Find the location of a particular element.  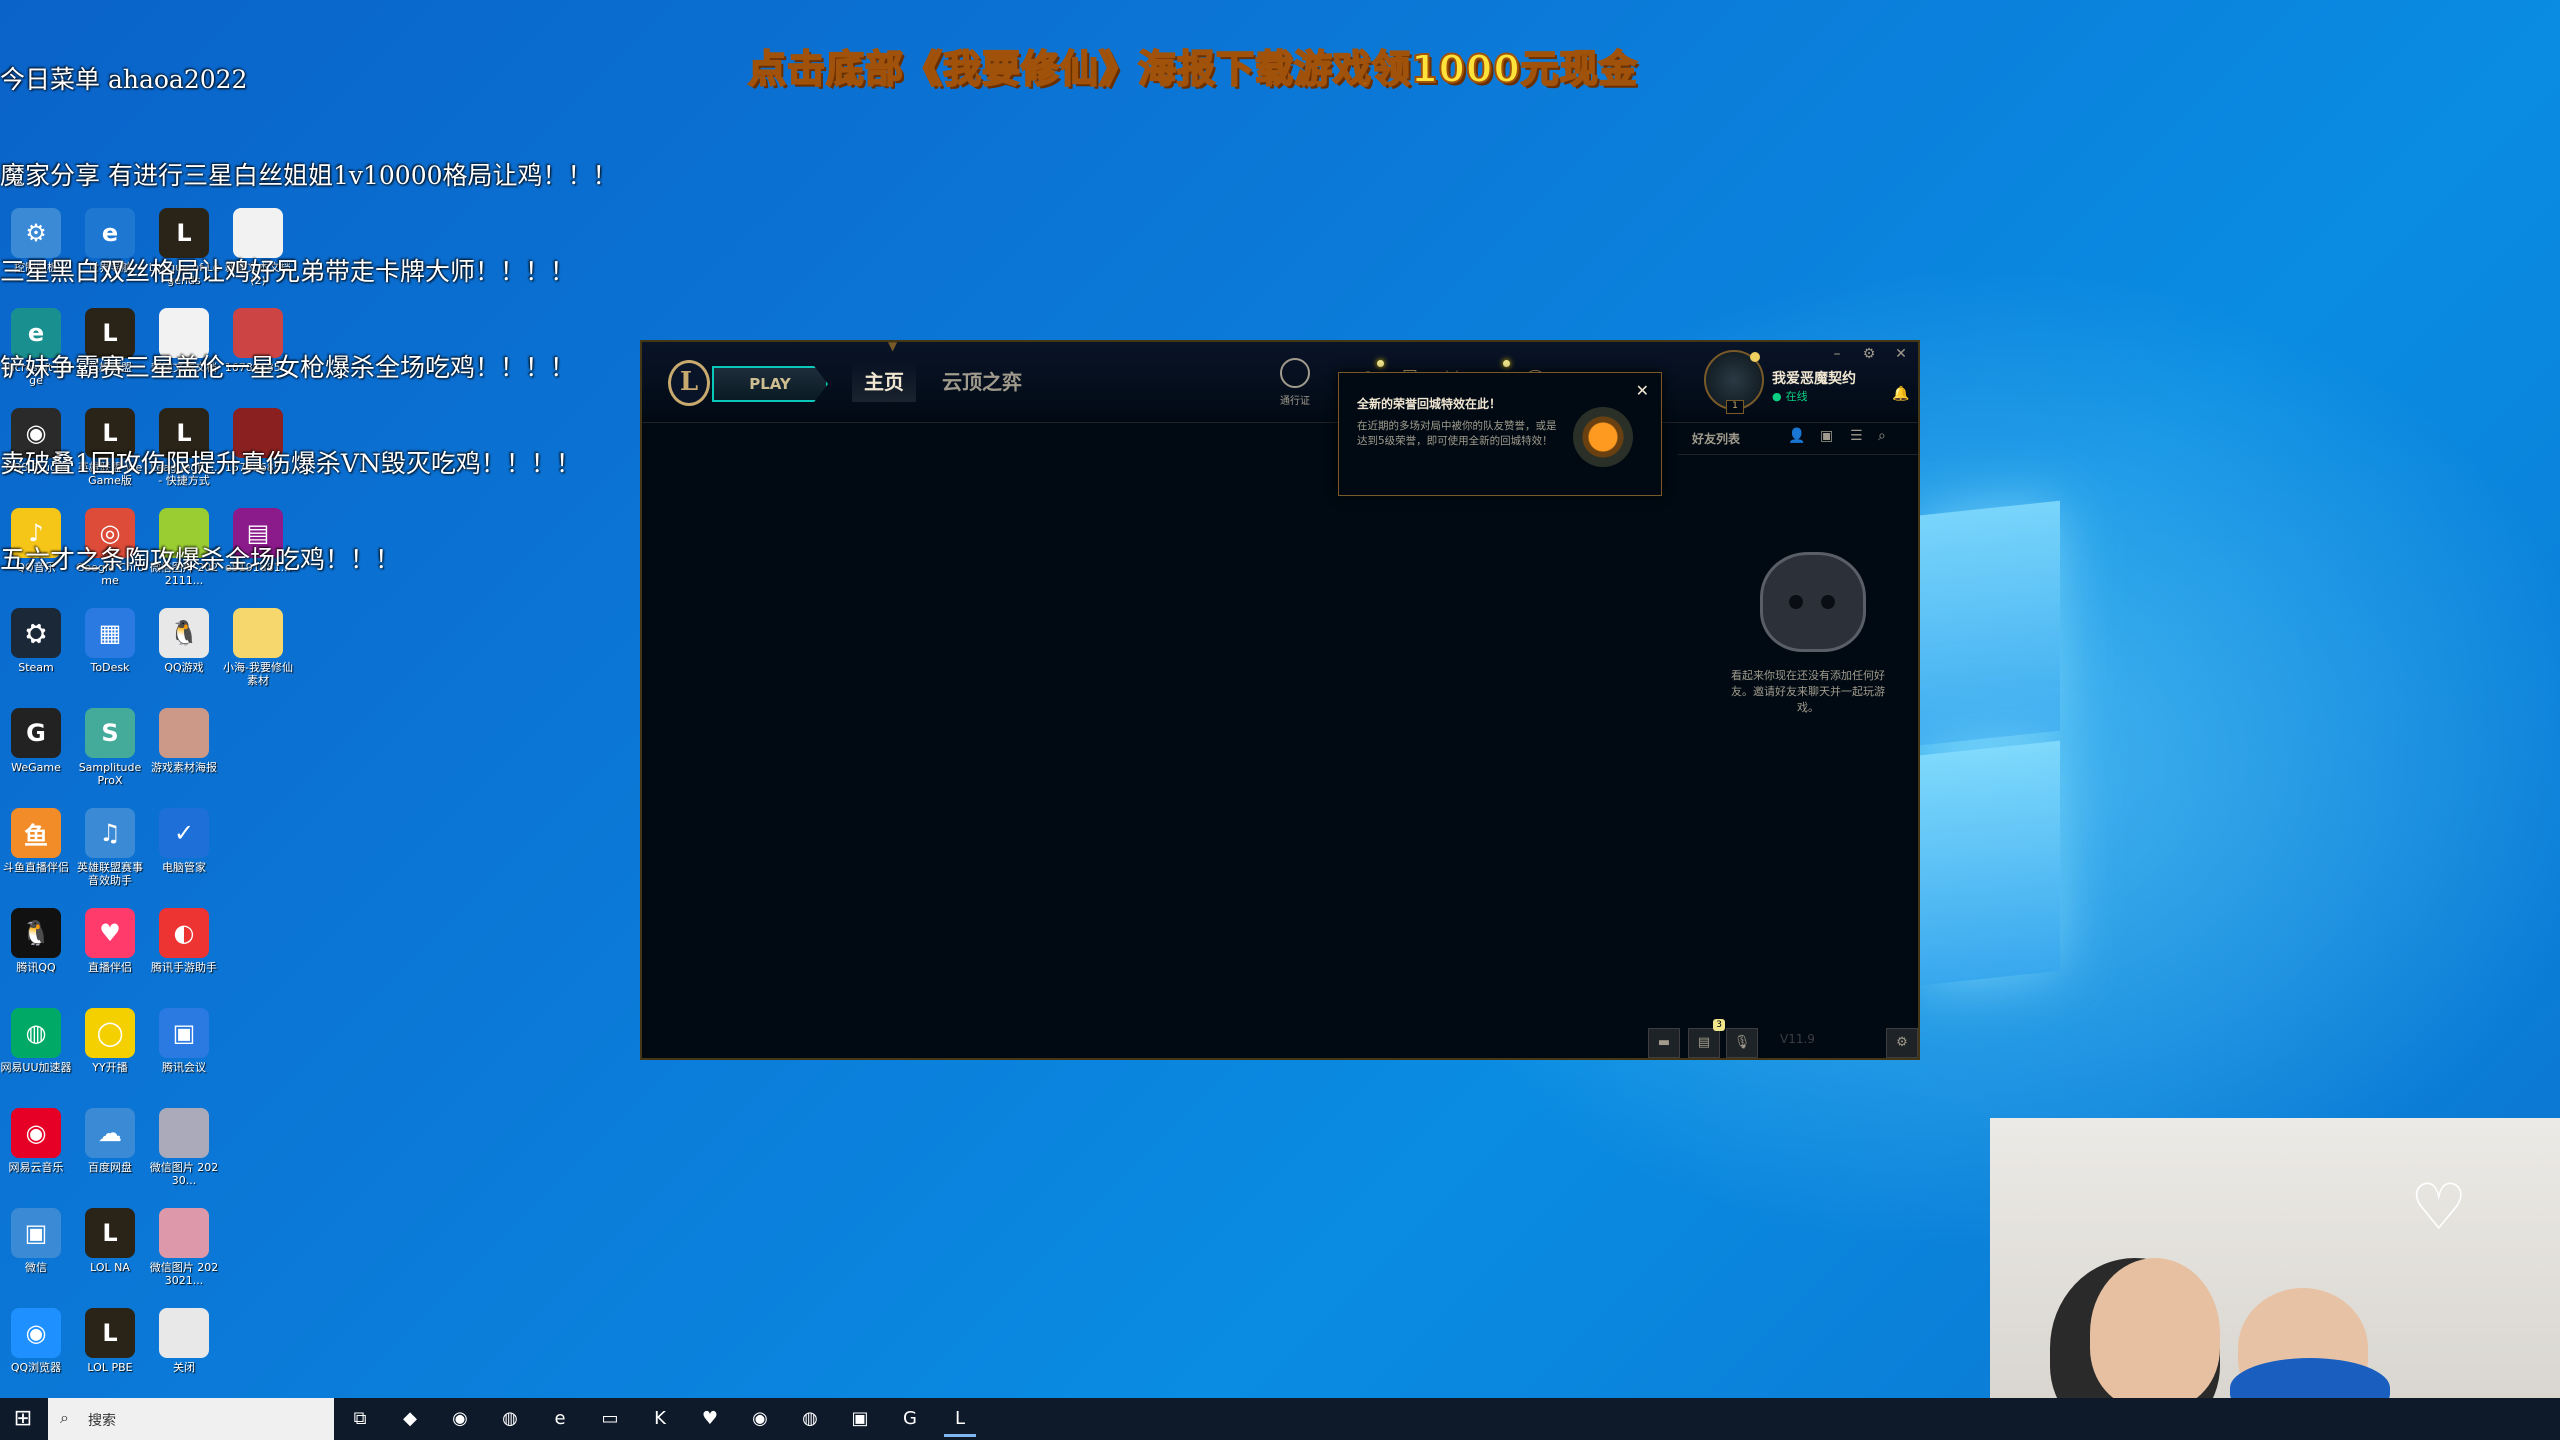

desktop-icon: S Samplitude ProX is located at coordinates (110, 747).